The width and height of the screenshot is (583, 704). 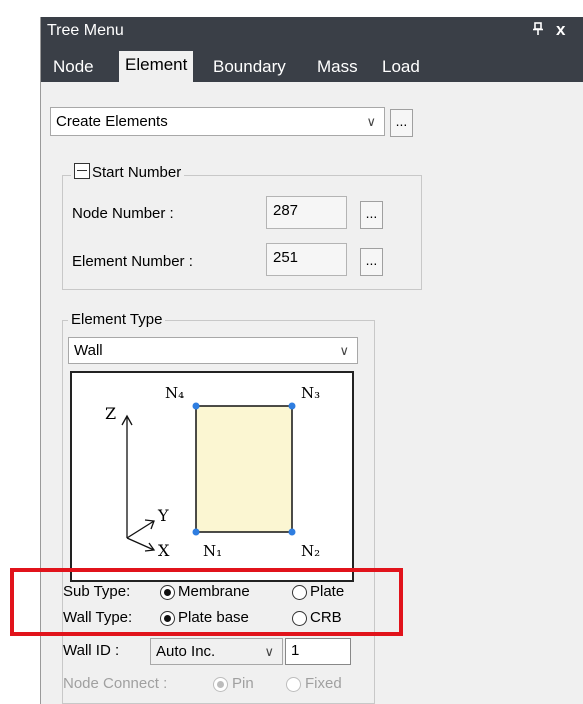 What do you see at coordinates (337, 67) in the screenshot?
I see `tab-mass: Mass` at bounding box center [337, 67].